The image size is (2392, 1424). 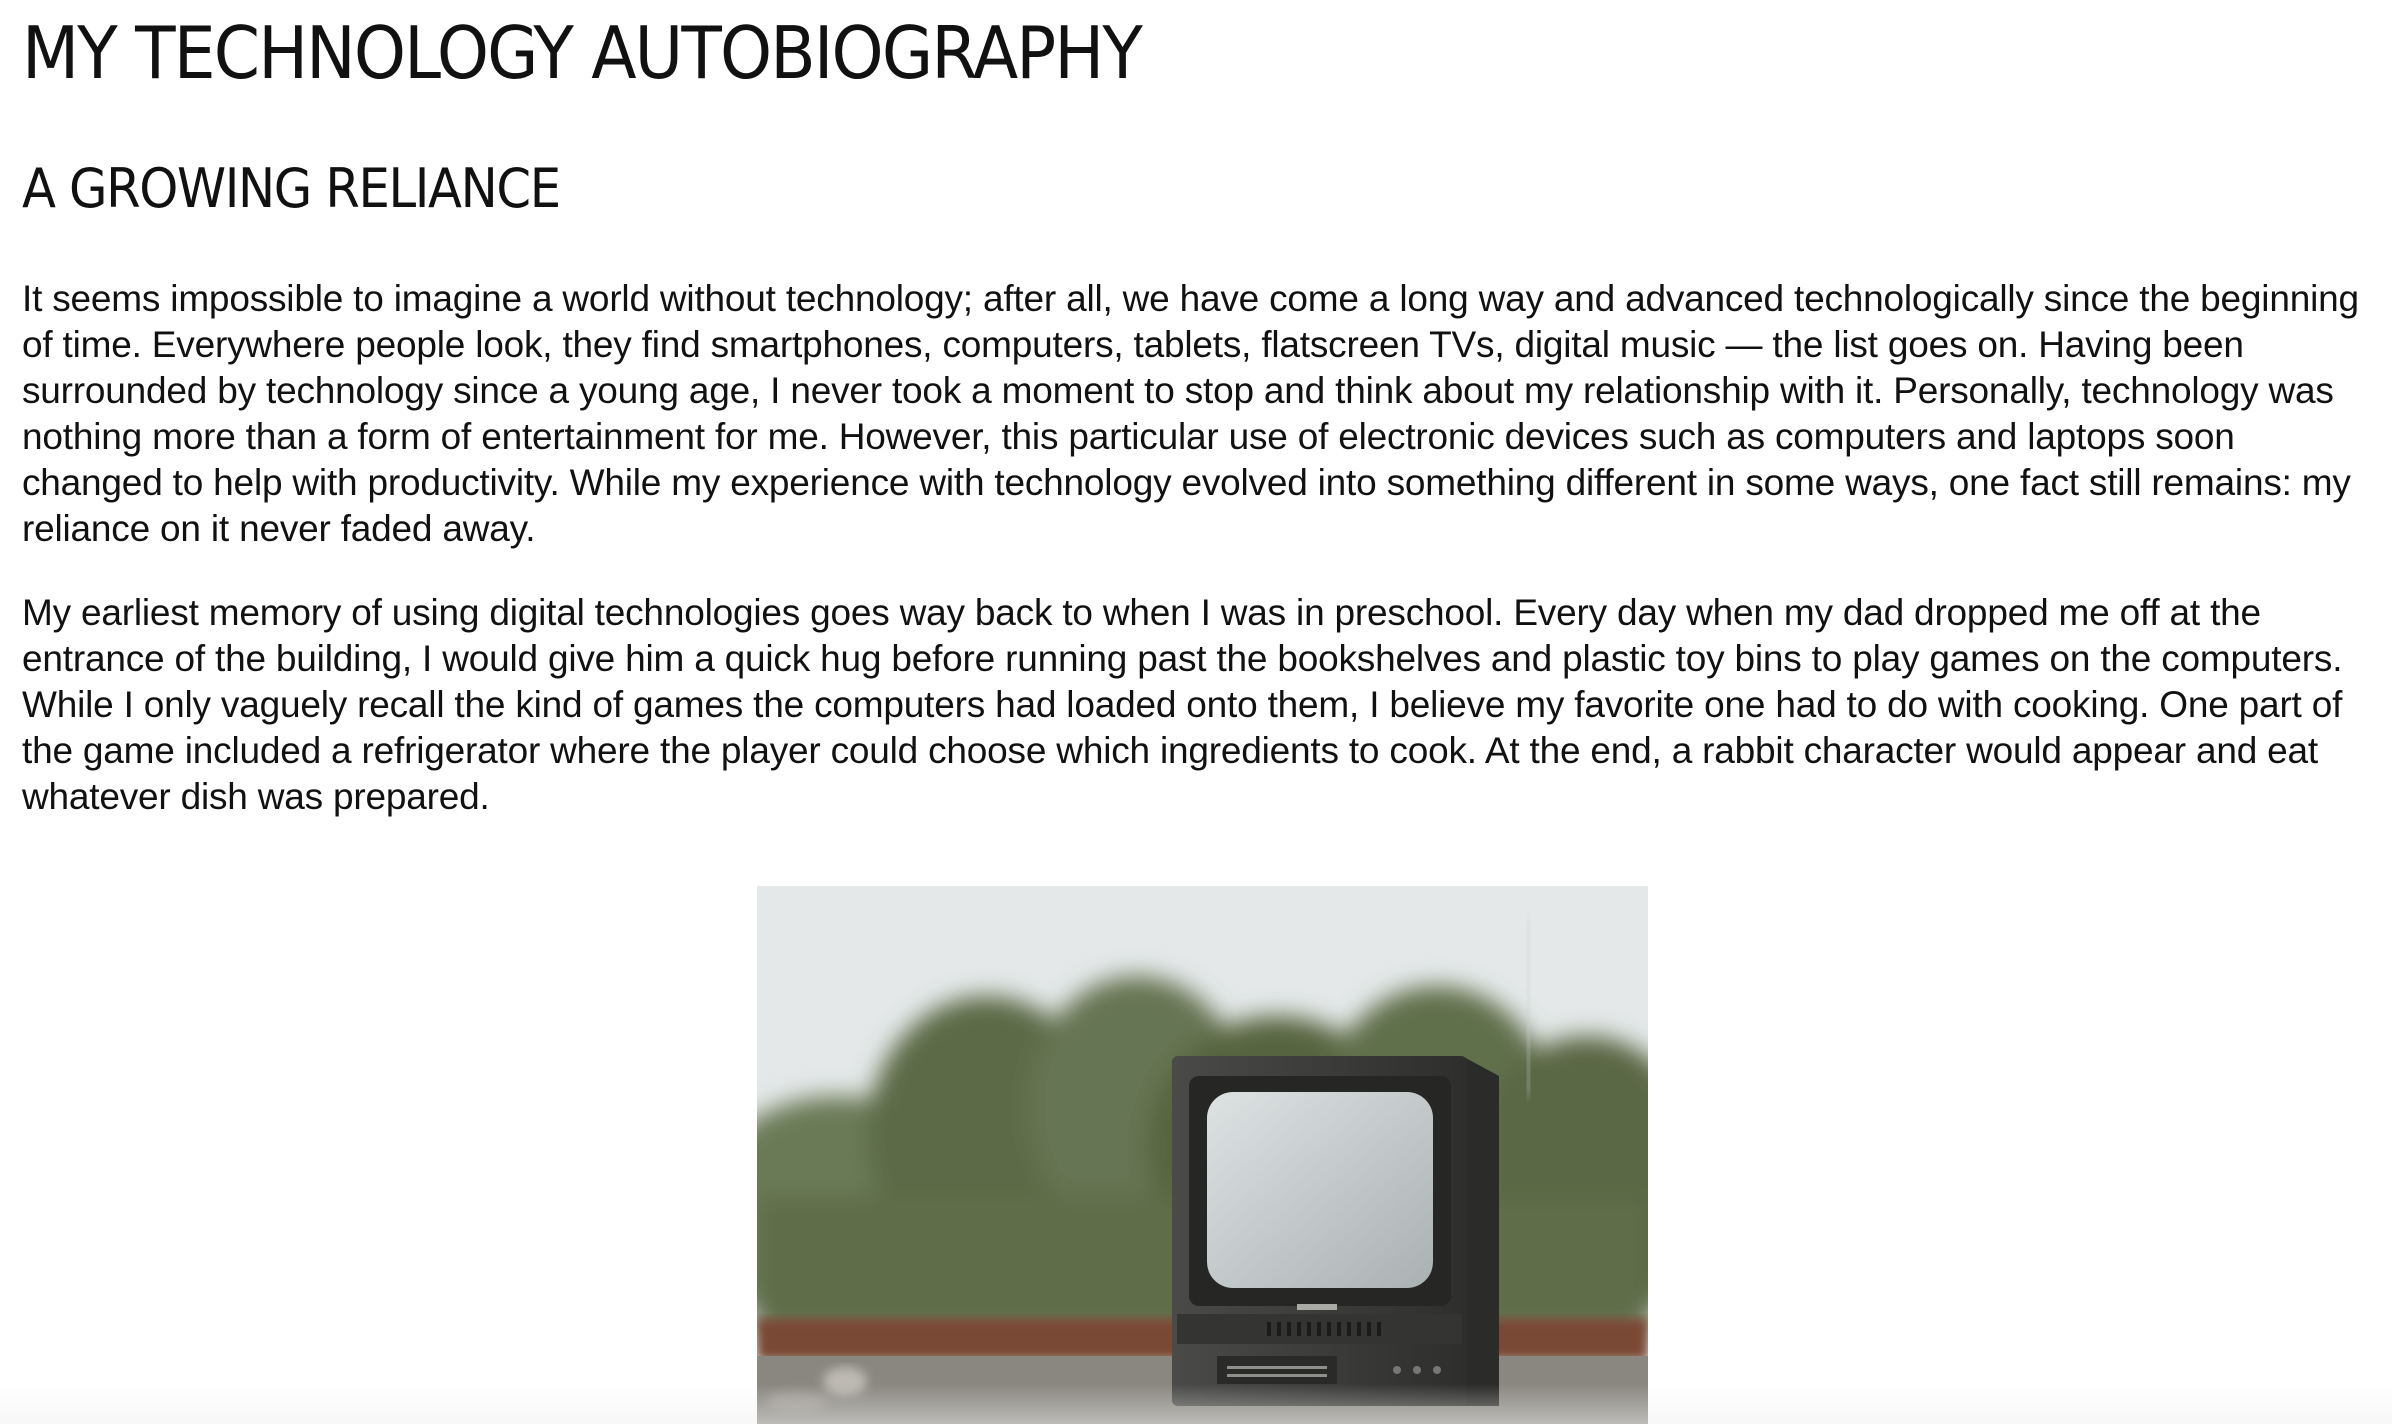 I want to click on television-photo, so click(x=1202, y=1155).